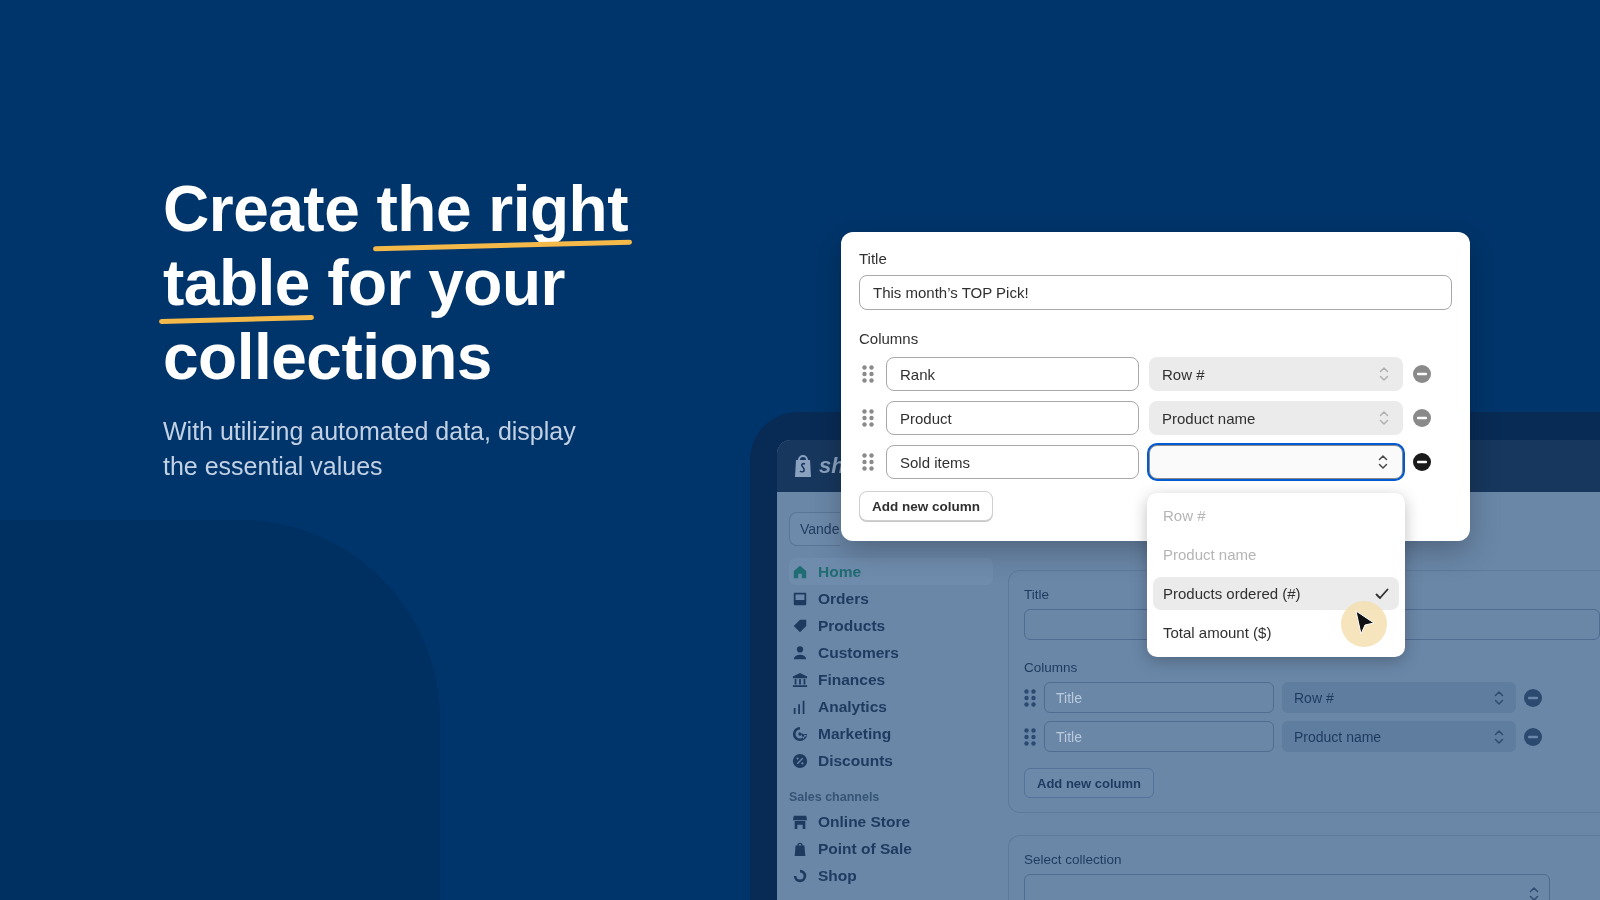 Image resolution: width=1600 pixels, height=900 pixels. Describe the element at coordinates (891, 625) in the screenshot. I see `sidebar-item: Products` at that location.